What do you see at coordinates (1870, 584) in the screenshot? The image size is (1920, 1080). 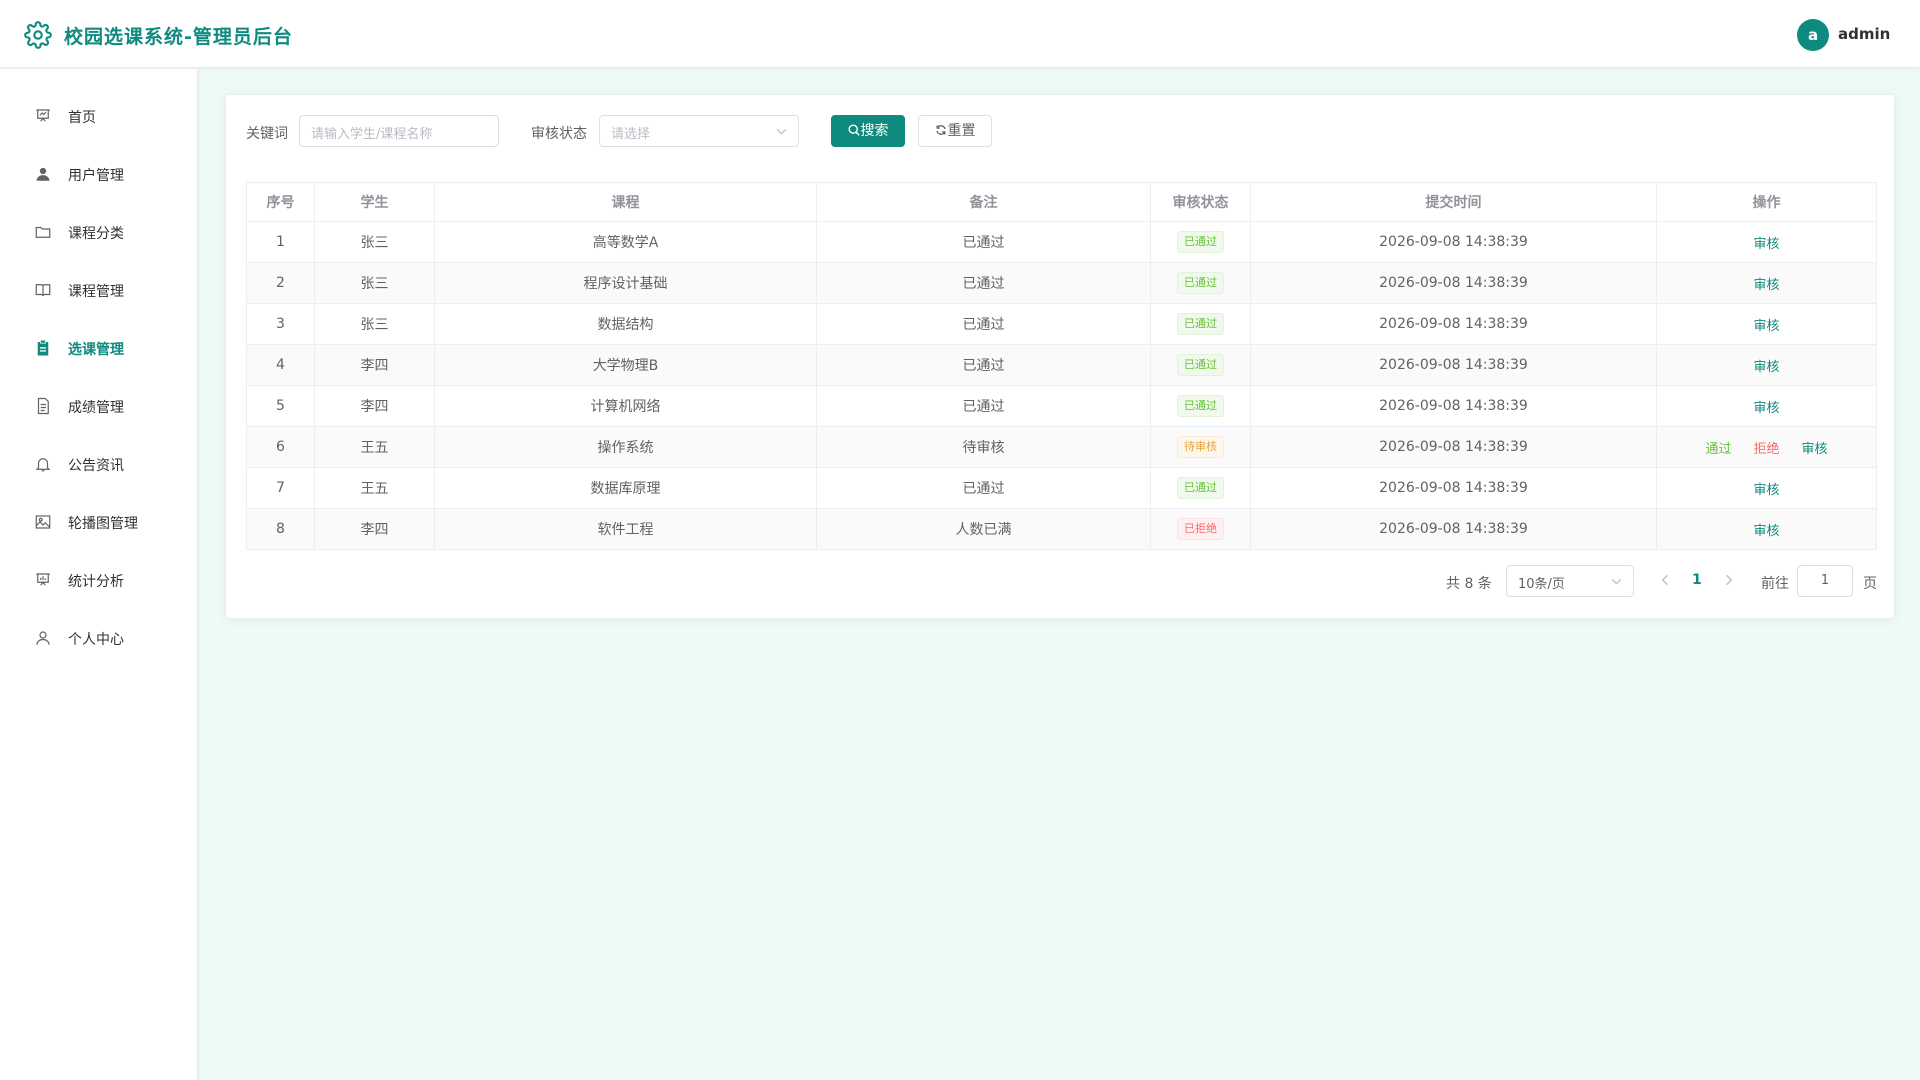 I see `page-unit-label: 页` at bounding box center [1870, 584].